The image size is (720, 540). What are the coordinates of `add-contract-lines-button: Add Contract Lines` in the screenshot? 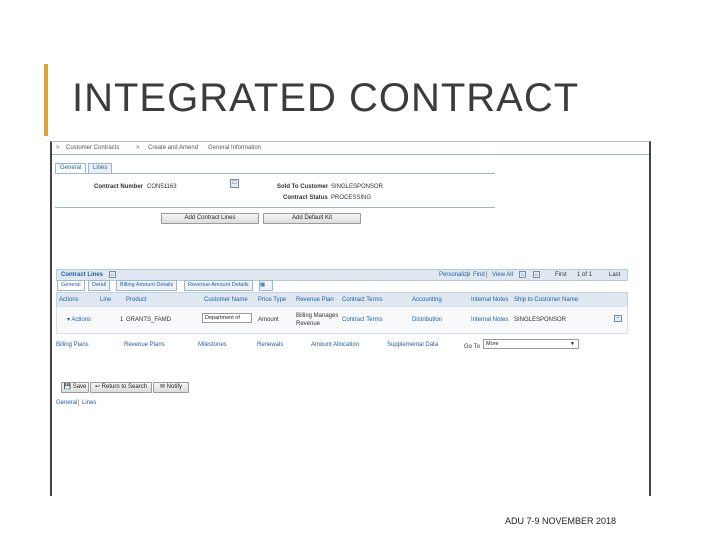 It's located at (210, 218).